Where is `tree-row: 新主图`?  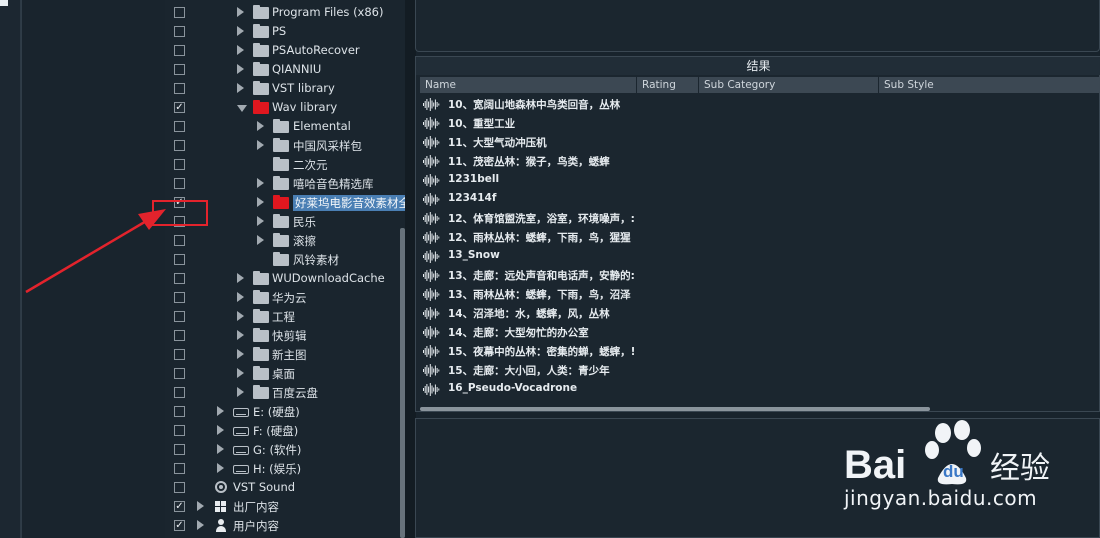 tree-row: 新主图 is located at coordinates (285, 355).